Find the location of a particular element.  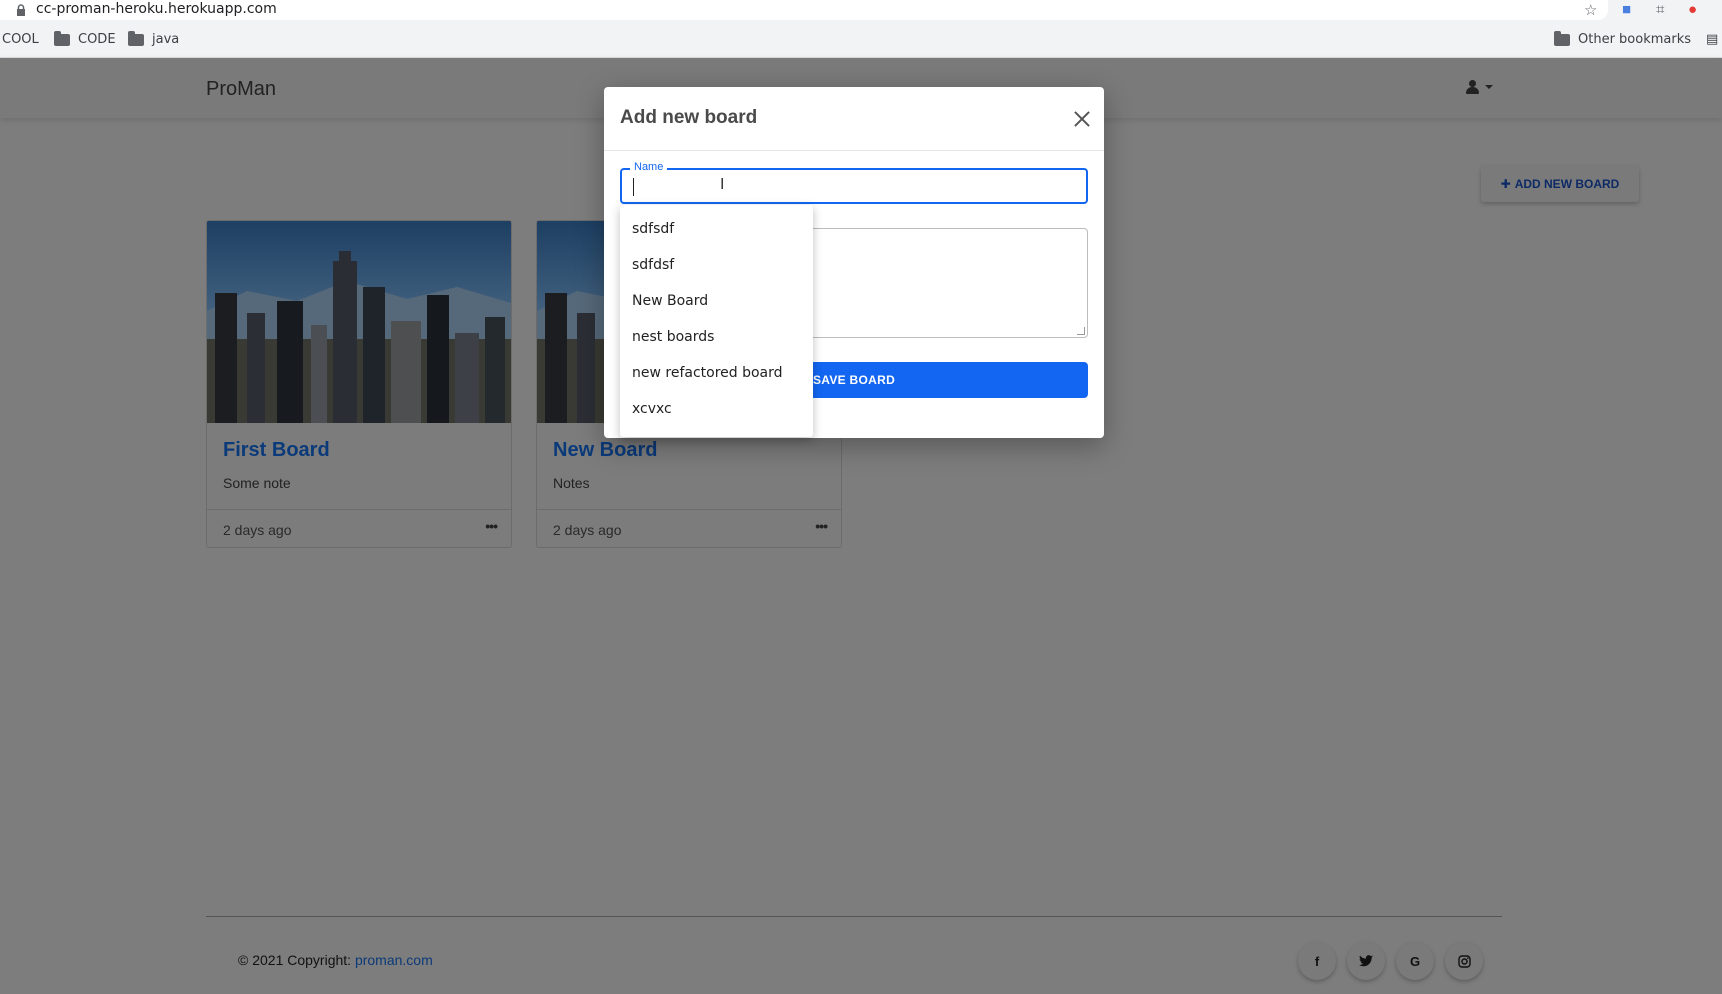

name-label: Name is located at coordinates (649, 167).